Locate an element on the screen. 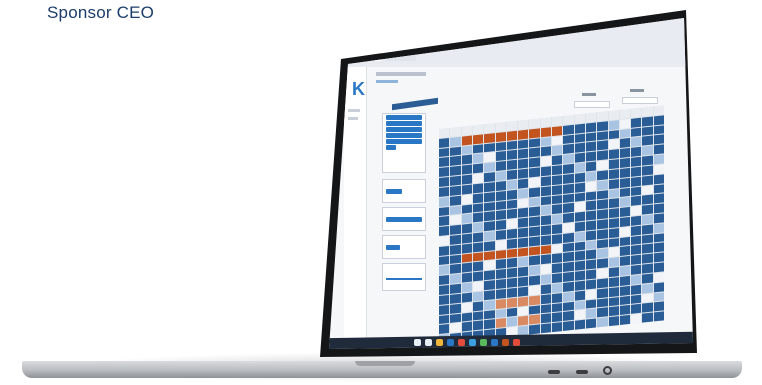  colour-by-select is located at coordinates (592, 104).